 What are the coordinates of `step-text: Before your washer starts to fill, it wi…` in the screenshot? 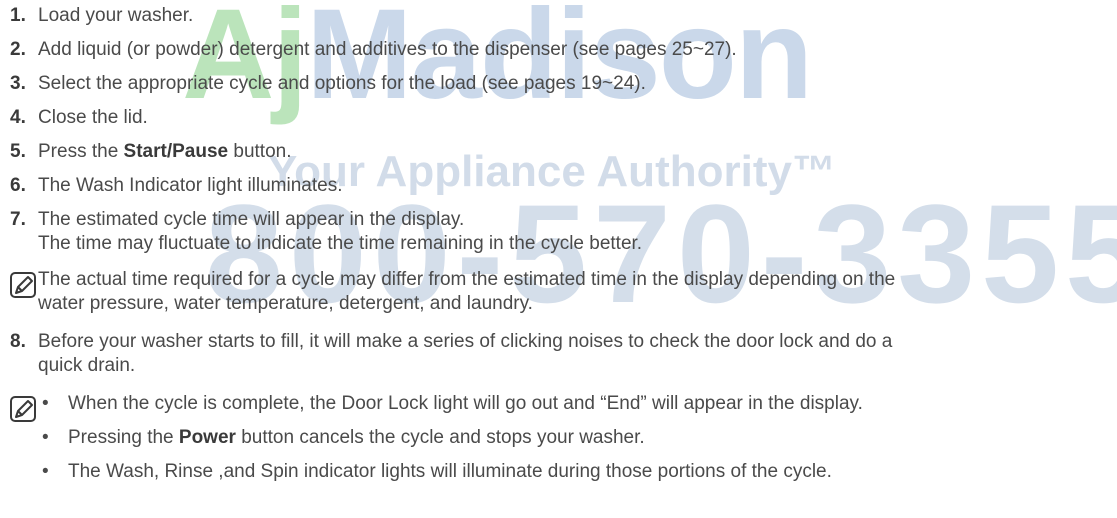 It's located at (465, 341).